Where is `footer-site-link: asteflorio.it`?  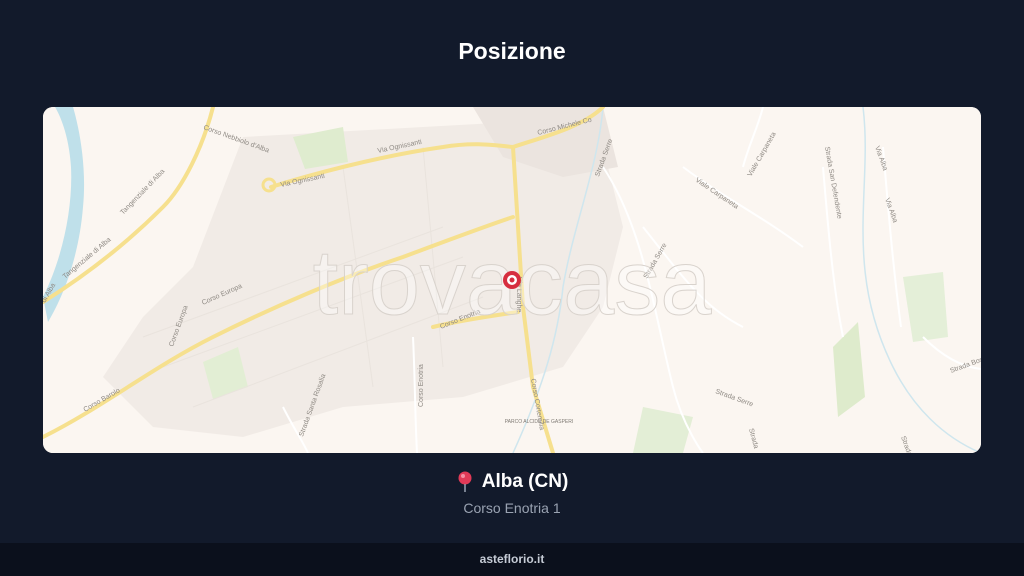
footer-site-link: asteflorio.it is located at coordinates (512, 559).